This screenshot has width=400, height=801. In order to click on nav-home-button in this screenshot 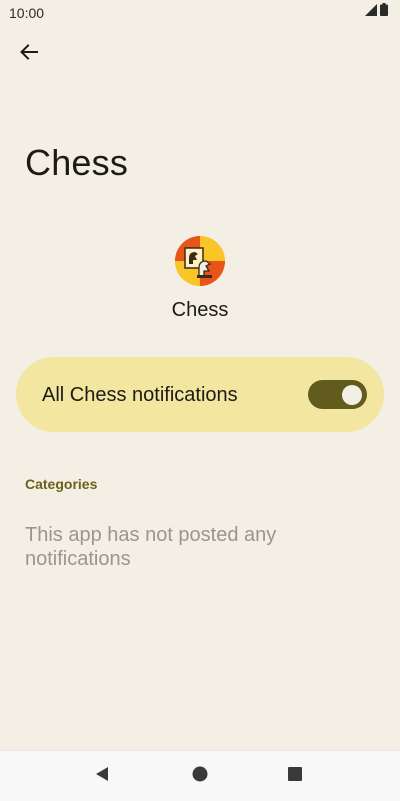, I will do `click(200, 776)`.